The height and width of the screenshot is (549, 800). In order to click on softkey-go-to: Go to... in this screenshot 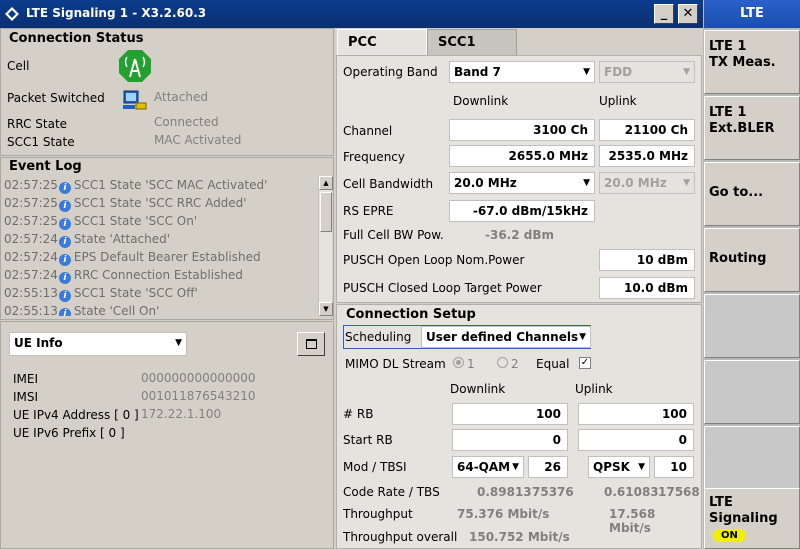, I will do `click(752, 194)`.